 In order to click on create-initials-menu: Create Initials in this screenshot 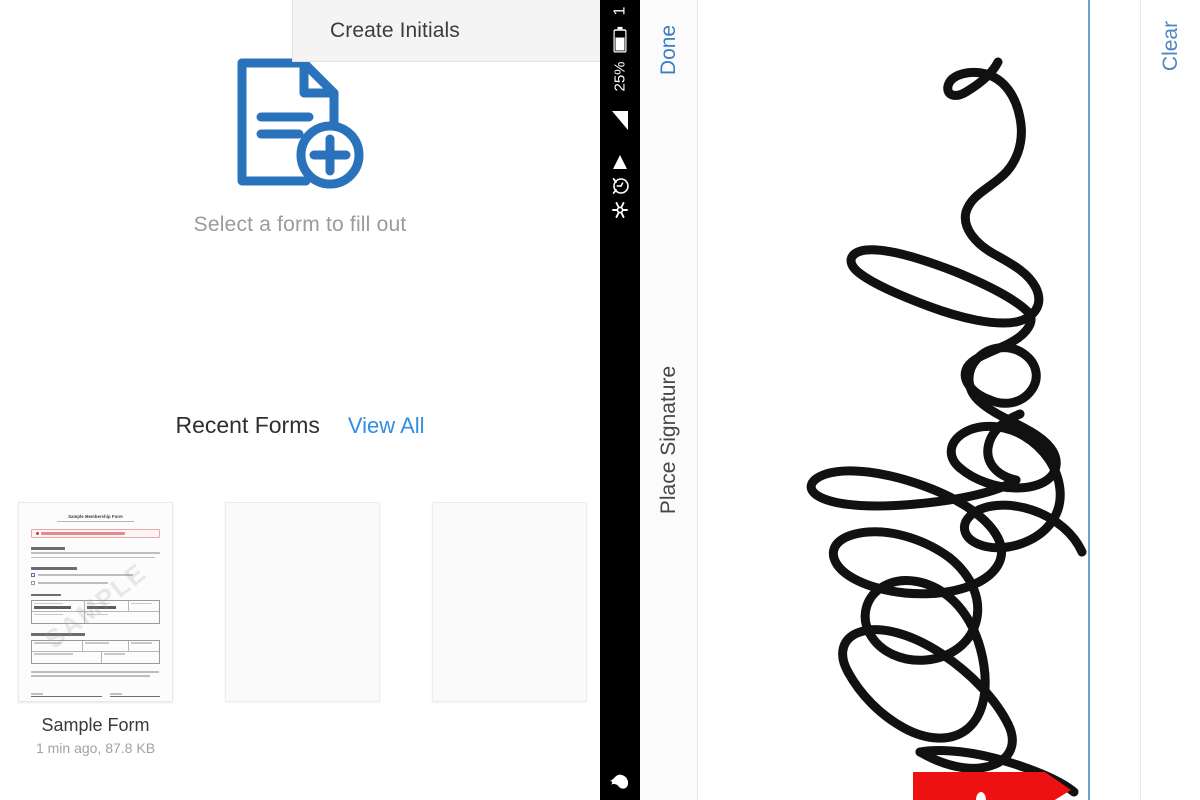, I will do `click(446, 31)`.